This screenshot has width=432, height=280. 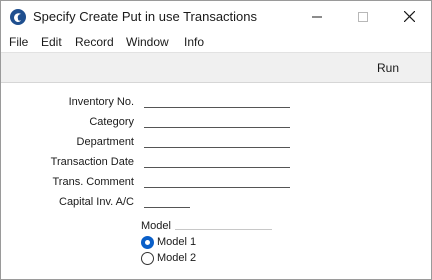 What do you see at coordinates (94, 42) in the screenshot?
I see `menu-record: Record` at bounding box center [94, 42].